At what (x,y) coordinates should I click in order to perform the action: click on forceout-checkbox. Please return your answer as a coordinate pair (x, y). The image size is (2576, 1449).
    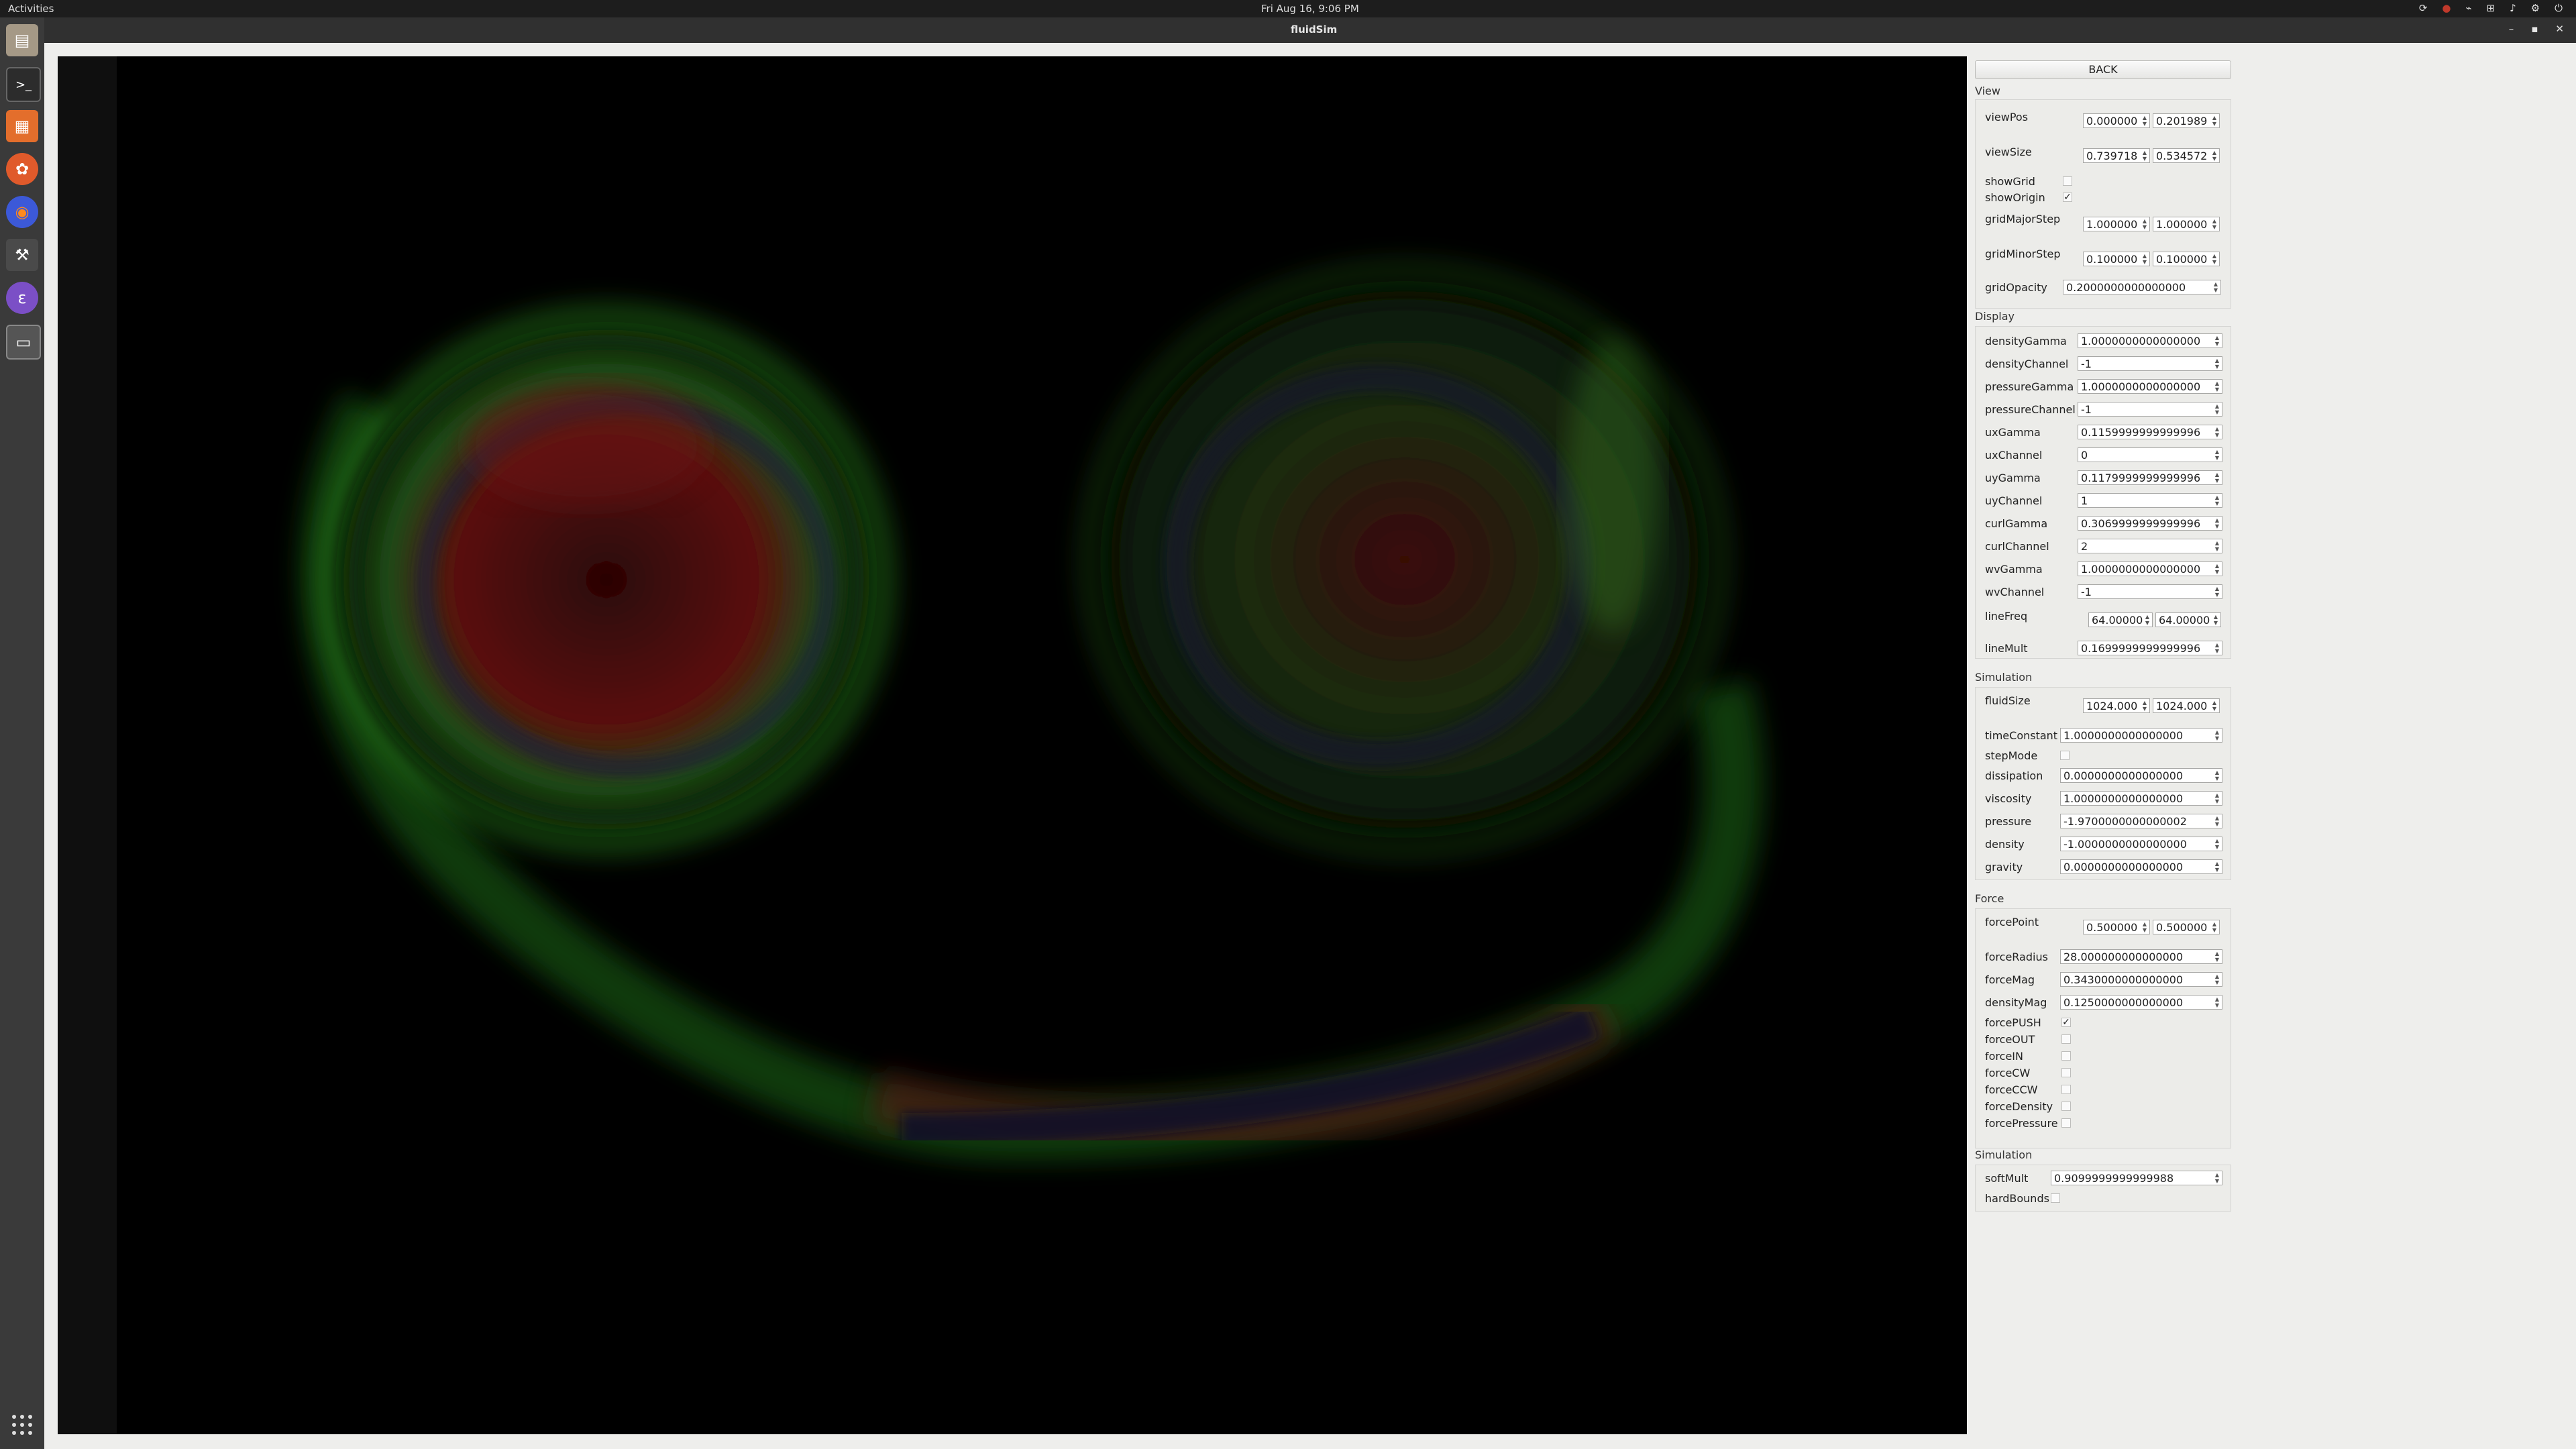
    Looking at the image, I should click on (2066, 1039).